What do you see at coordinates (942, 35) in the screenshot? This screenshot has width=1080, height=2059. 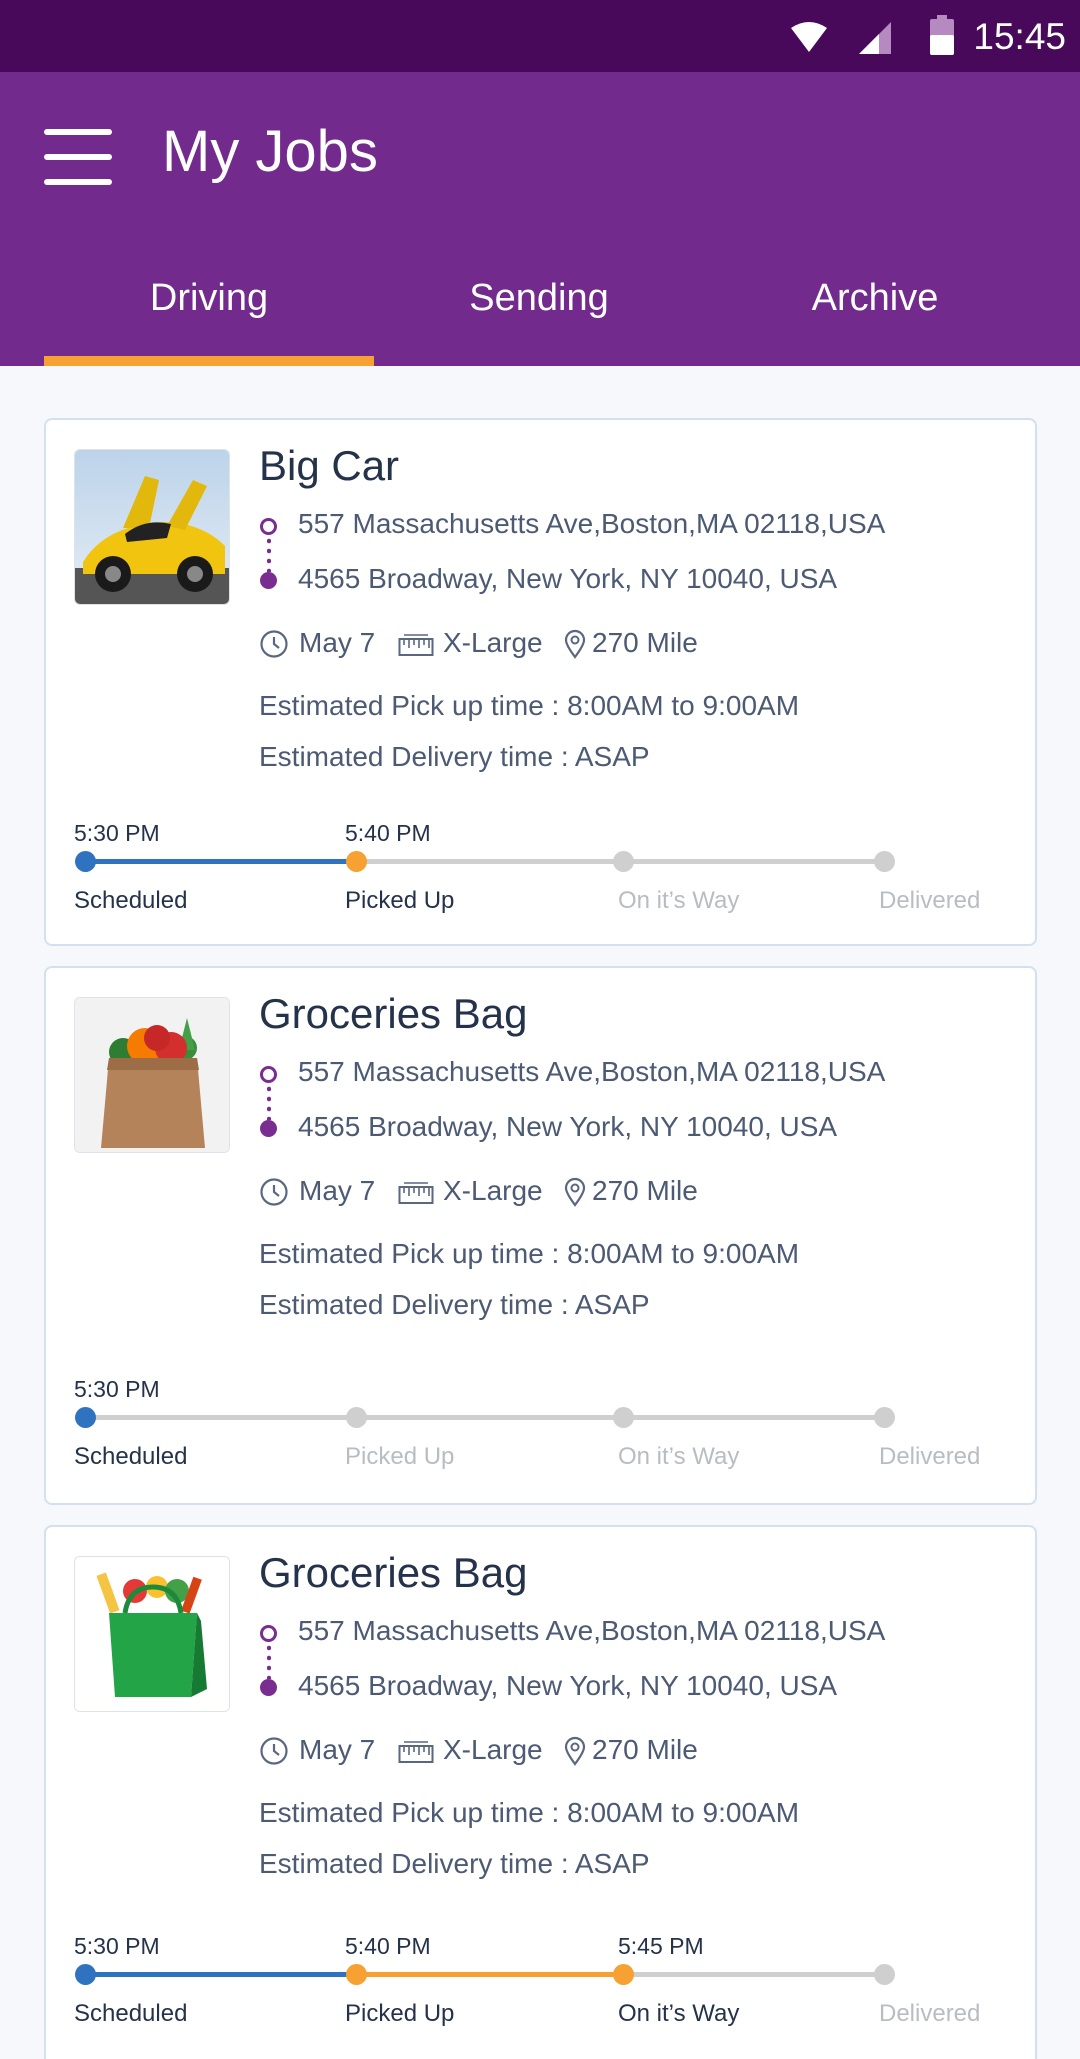 I see `battery-icon` at bounding box center [942, 35].